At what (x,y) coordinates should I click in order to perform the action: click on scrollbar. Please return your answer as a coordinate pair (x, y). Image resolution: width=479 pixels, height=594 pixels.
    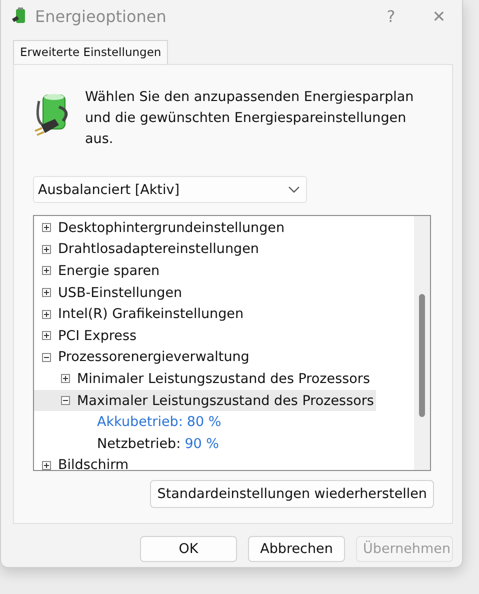
    Looking at the image, I should click on (422, 343).